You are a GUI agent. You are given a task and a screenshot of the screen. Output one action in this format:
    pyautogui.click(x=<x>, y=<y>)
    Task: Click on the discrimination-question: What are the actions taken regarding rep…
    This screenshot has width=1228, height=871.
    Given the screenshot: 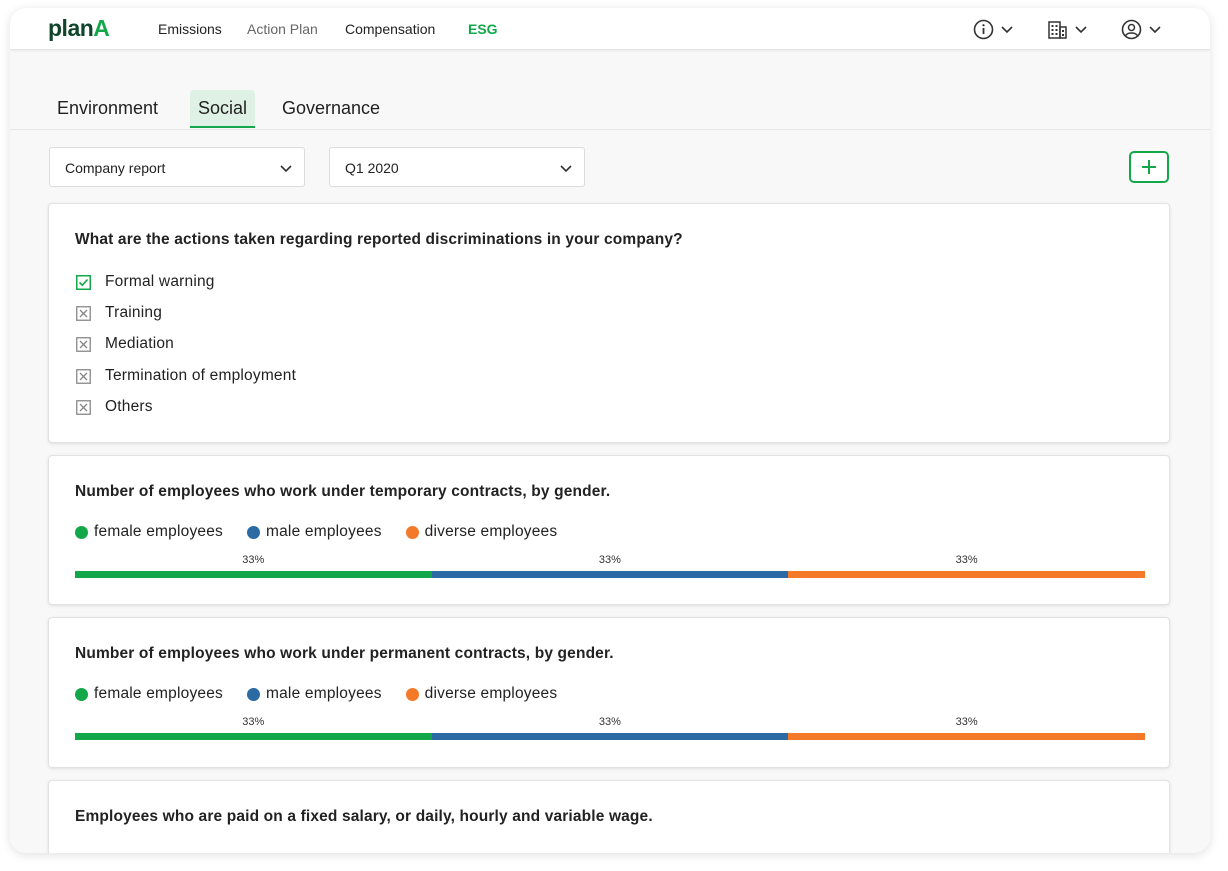 What is the action you would take?
    pyautogui.click(x=379, y=239)
    